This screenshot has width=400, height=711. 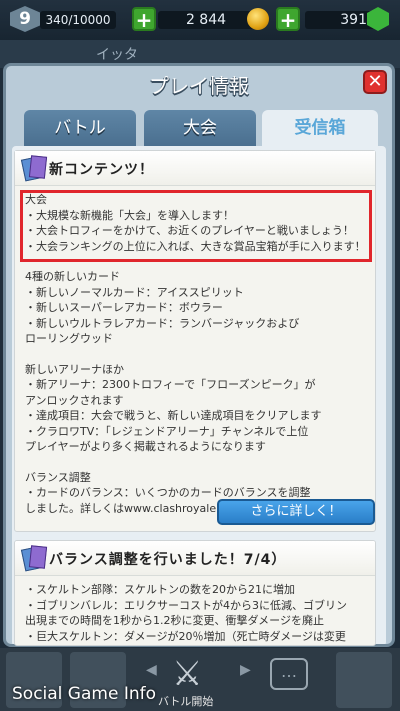 I want to click on tab-battle: バトル, so click(x=80, y=128).